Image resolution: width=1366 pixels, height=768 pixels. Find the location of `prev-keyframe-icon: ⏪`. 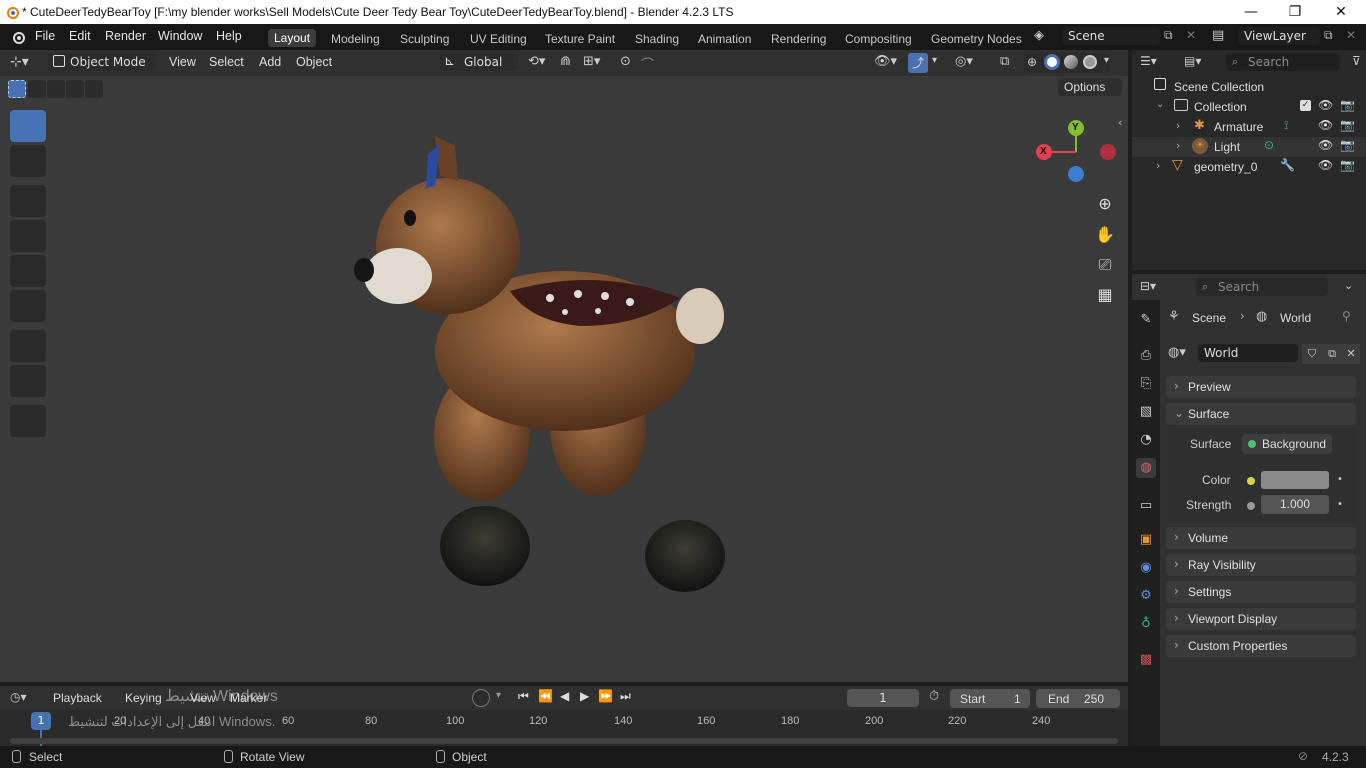

prev-keyframe-icon: ⏪ is located at coordinates (545, 696).